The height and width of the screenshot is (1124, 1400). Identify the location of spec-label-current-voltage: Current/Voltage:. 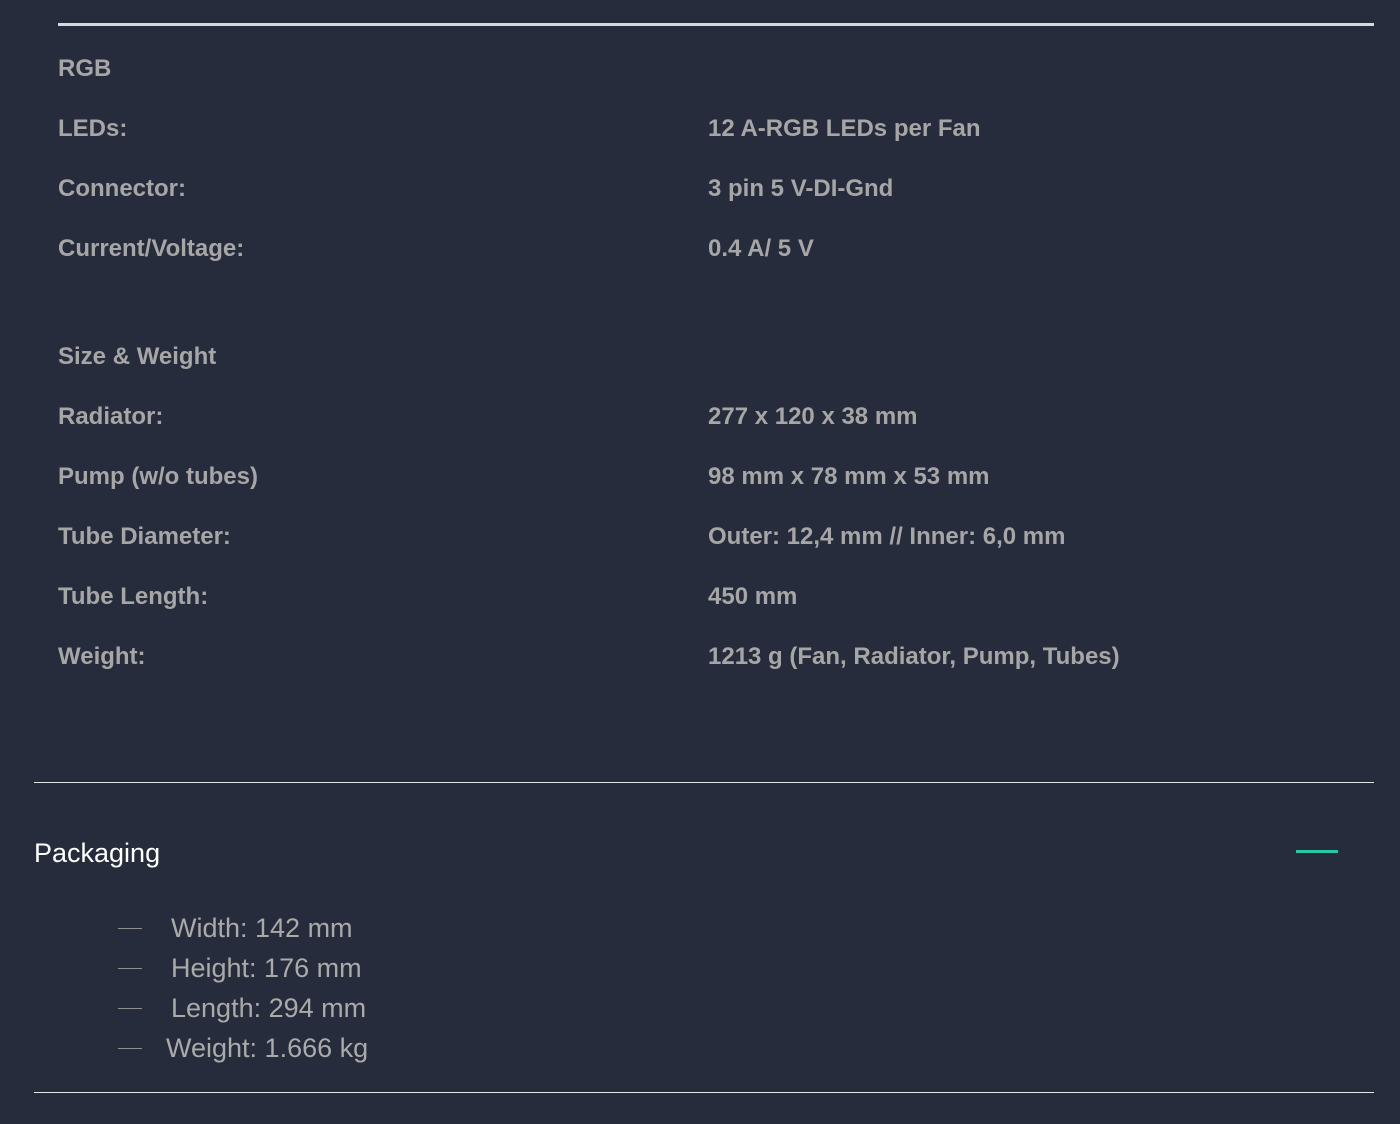
(151, 248).